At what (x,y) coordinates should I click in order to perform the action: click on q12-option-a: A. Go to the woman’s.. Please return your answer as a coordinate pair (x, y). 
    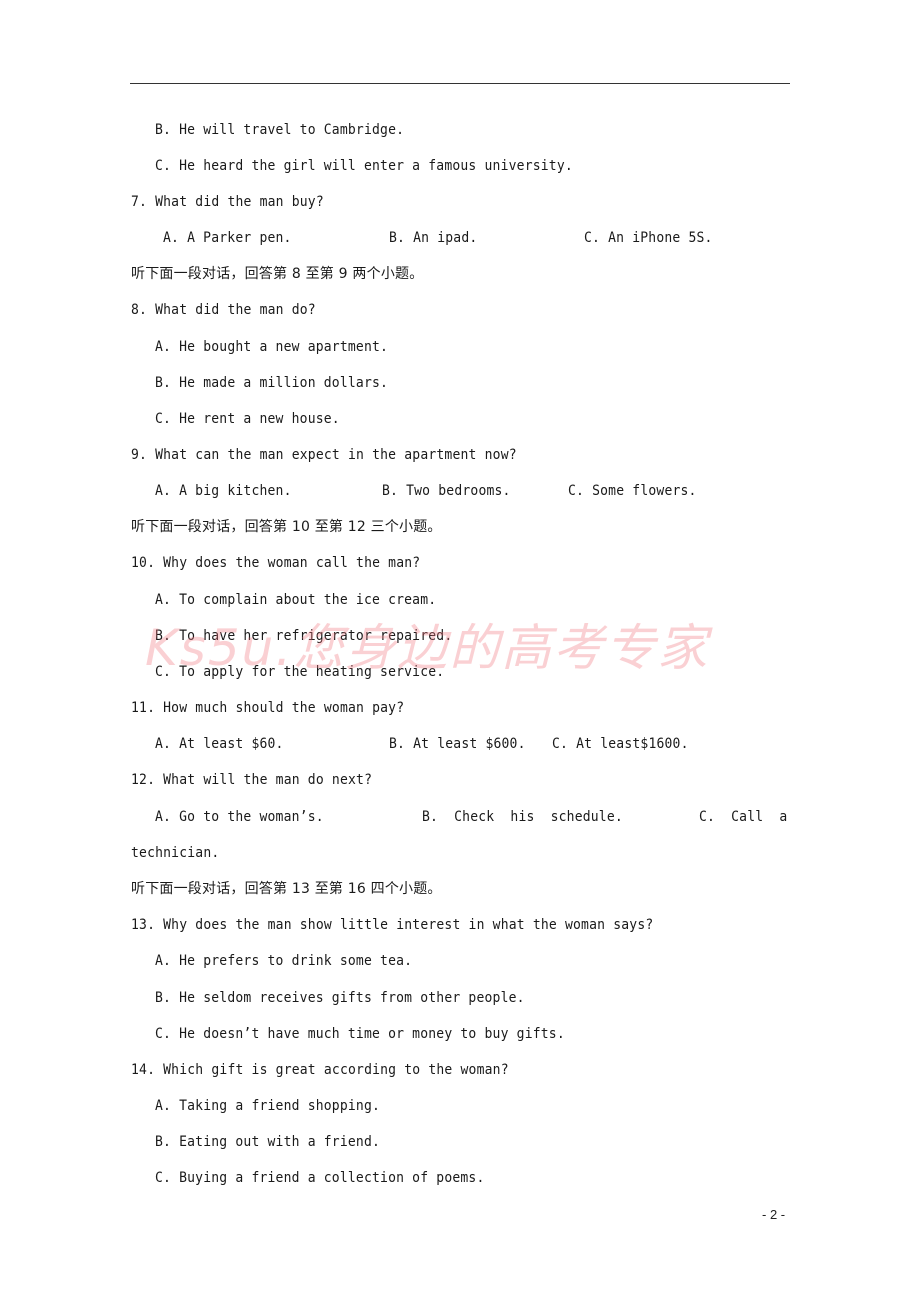
    Looking at the image, I should click on (239, 817).